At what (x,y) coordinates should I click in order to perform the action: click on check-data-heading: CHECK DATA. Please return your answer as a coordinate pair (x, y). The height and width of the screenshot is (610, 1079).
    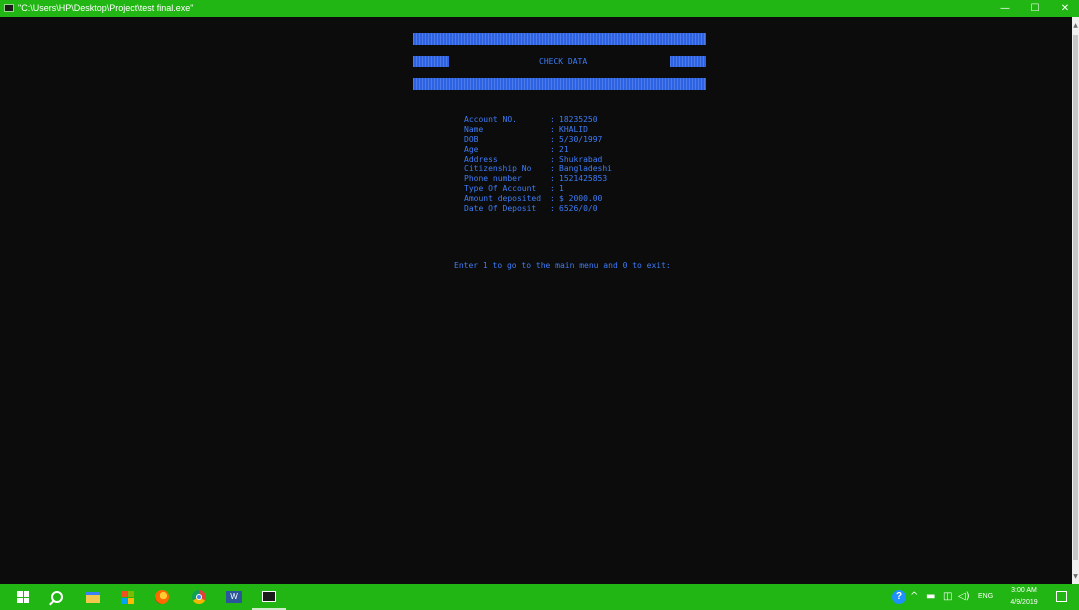
    Looking at the image, I should click on (563, 61).